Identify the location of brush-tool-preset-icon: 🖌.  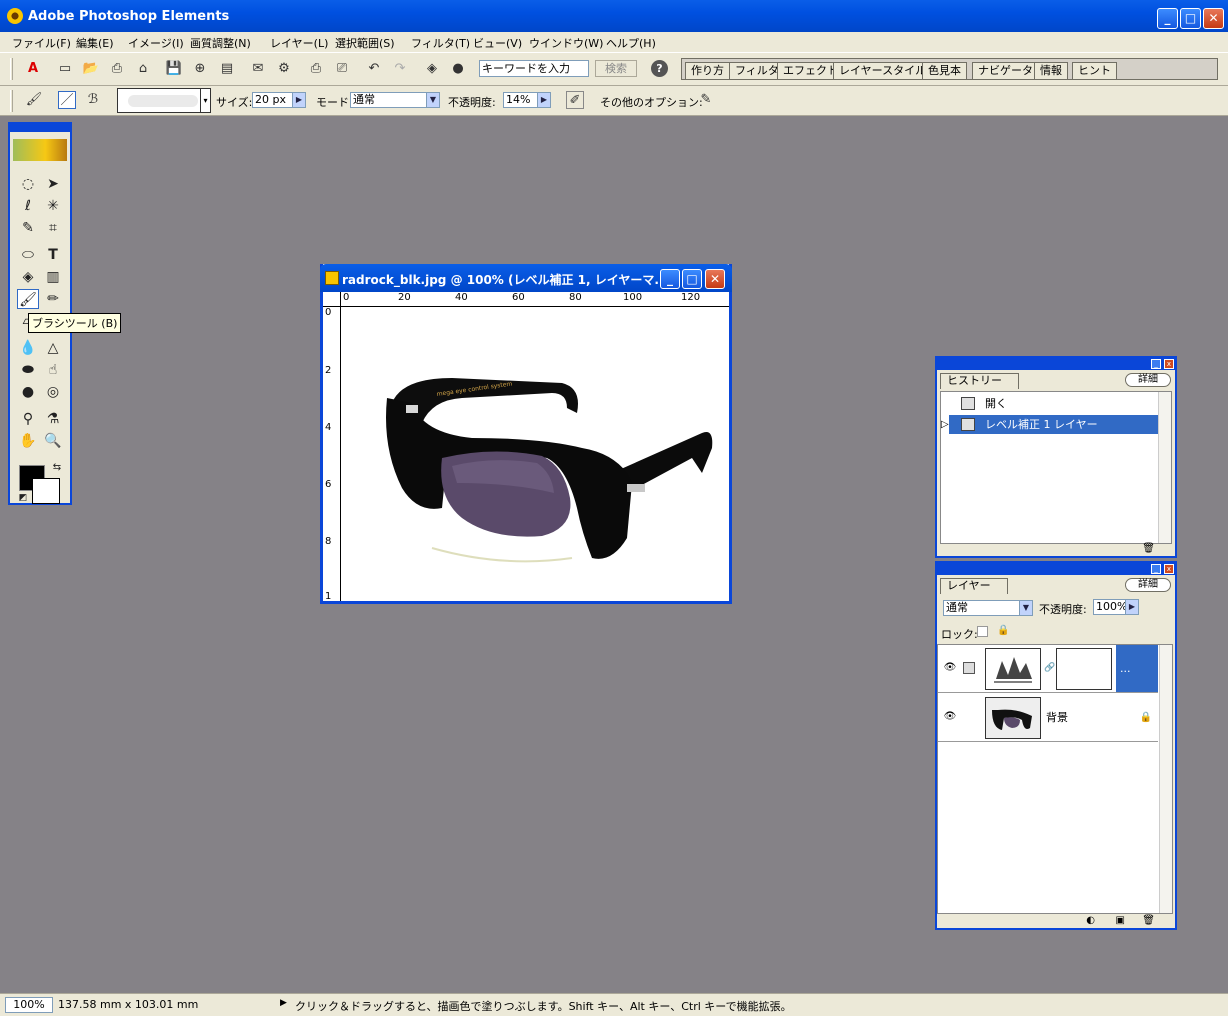
(34, 100).